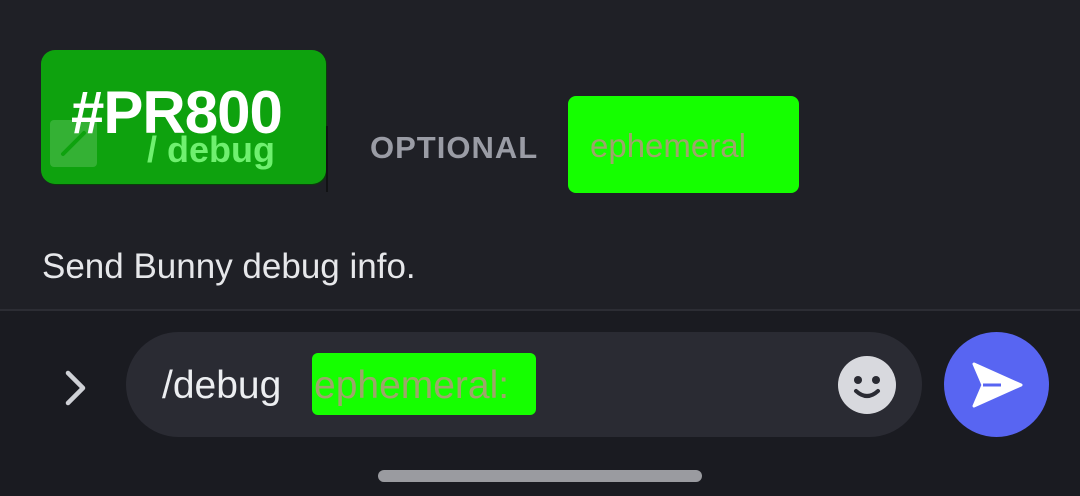 Image resolution: width=1080 pixels, height=496 pixels. I want to click on expand-button, so click(75, 388).